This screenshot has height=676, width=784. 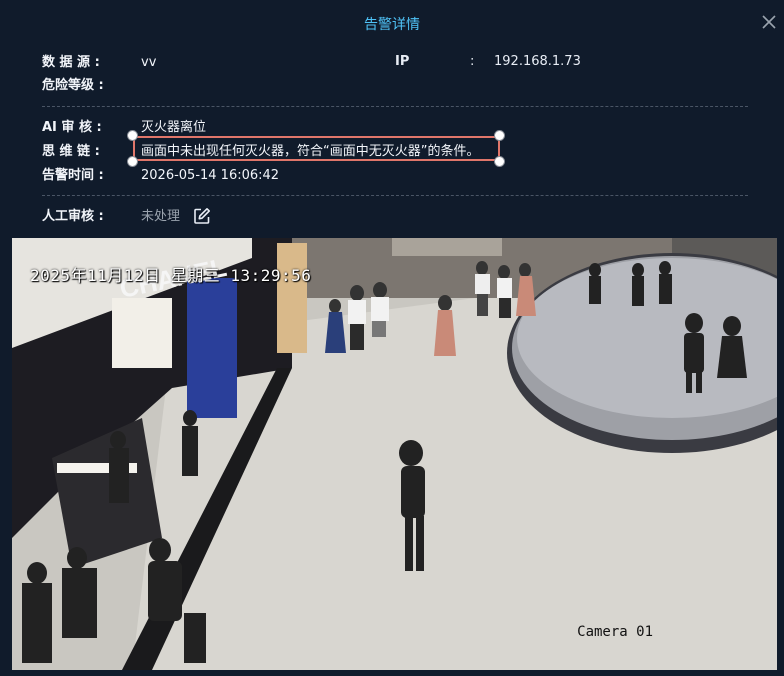 What do you see at coordinates (72, 127) in the screenshot?
I see `ai-review-label: AI 审 核 :` at bounding box center [72, 127].